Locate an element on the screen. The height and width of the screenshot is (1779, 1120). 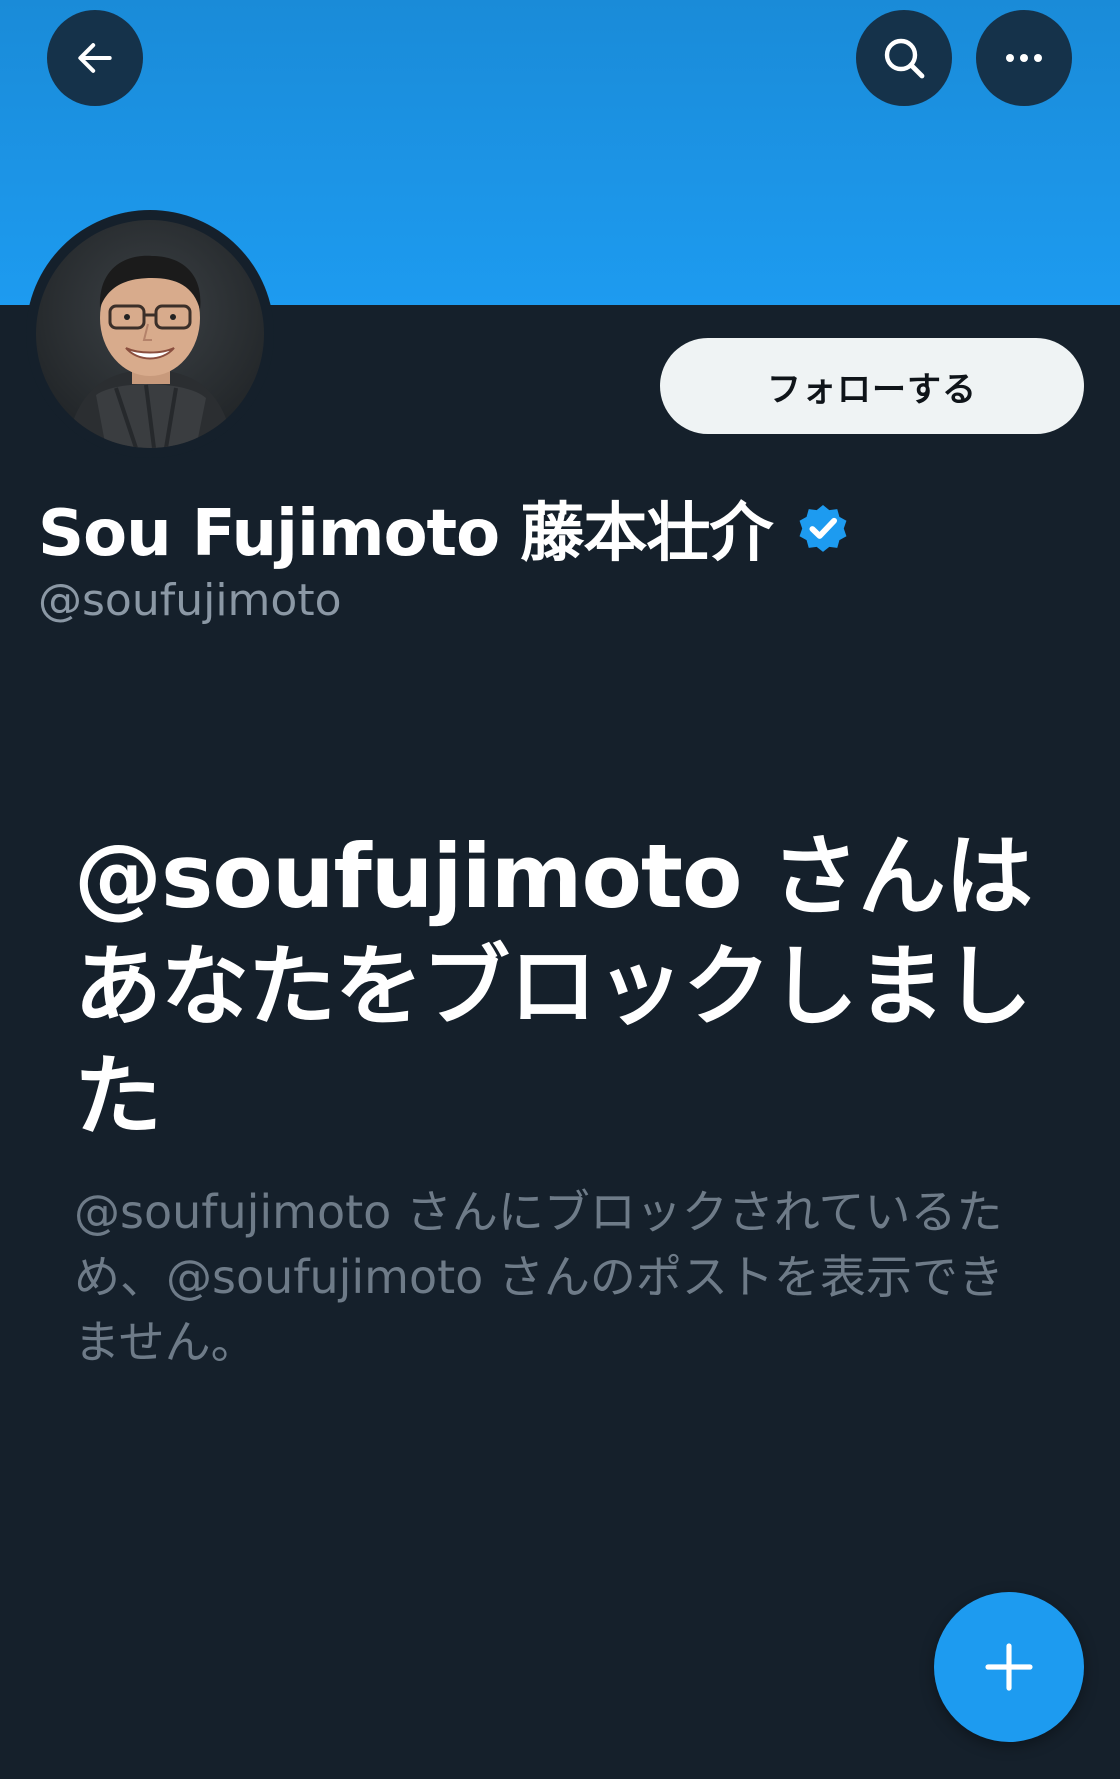
profile-name-row: Sou Fujimoto 藤本壮介 is located at coordinates (445, 528).